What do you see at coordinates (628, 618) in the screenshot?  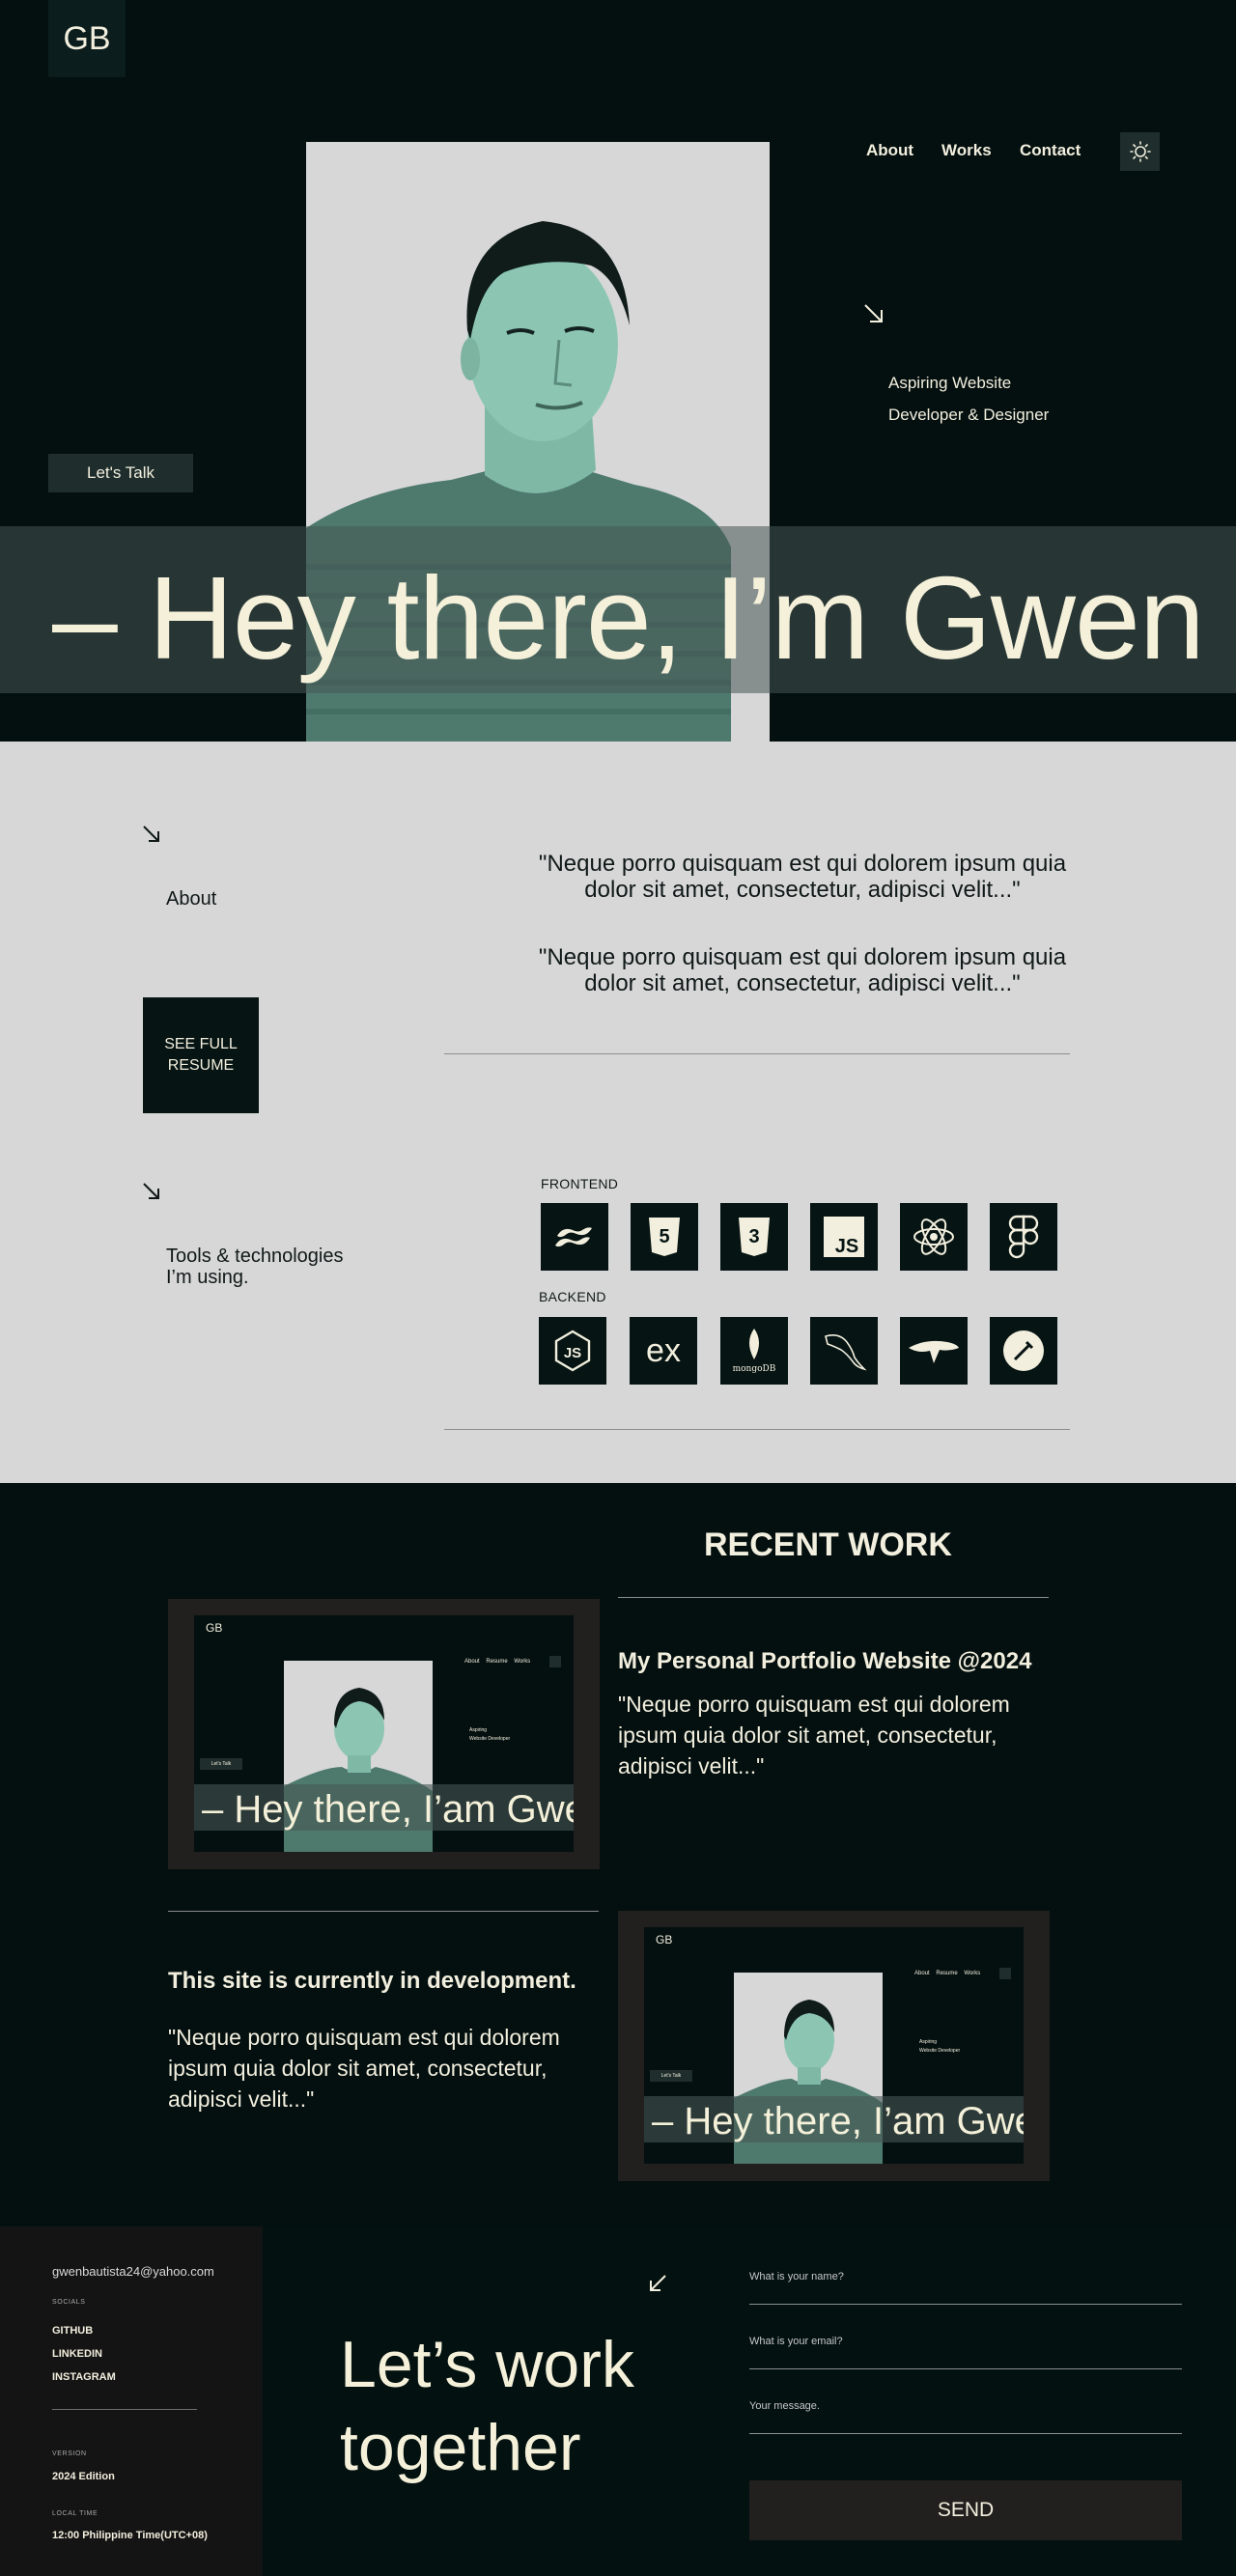 I see `hero-heading: – Hey there, I’m Gwen` at bounding box center [628, 618].